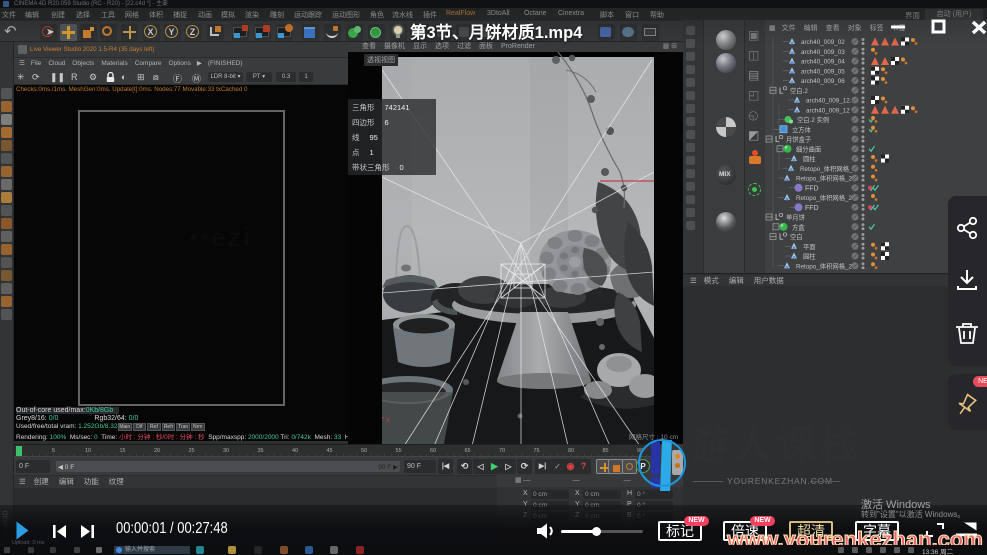 This screenshot has width=987, height=555. I want to click on svg-text: 10, so click(88, 451).